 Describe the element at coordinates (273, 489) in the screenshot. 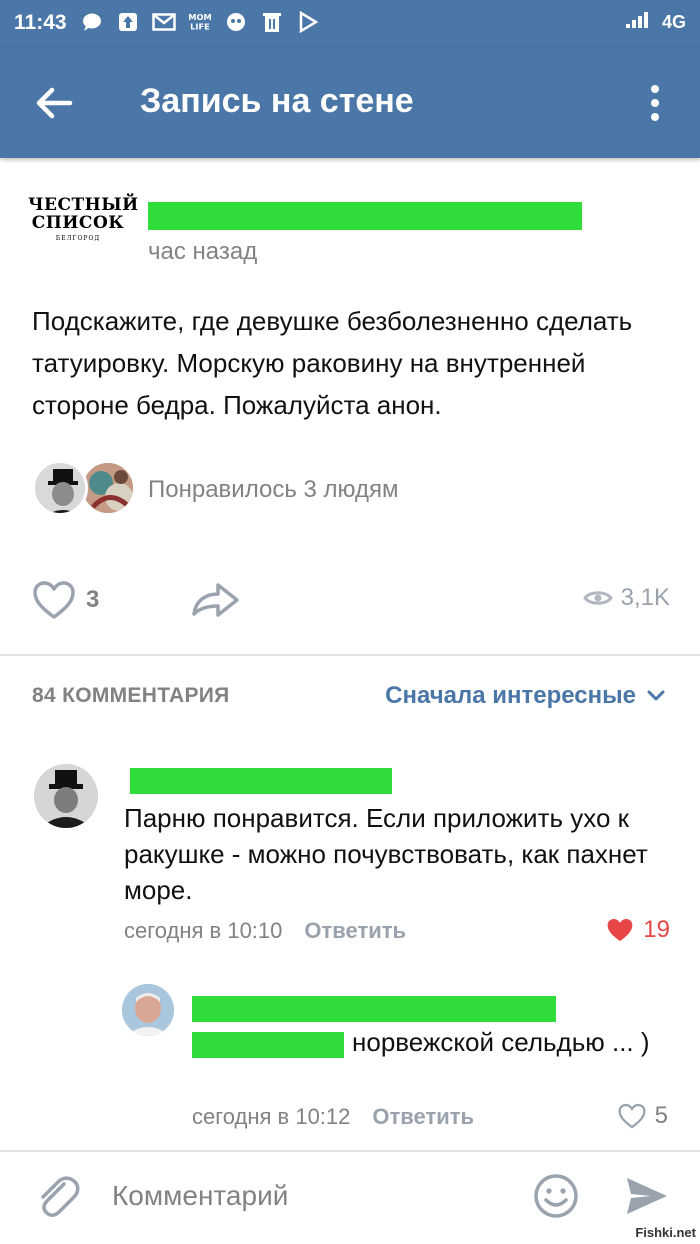

I see `liked-by-text: Понравилось 3 людям` at that location.